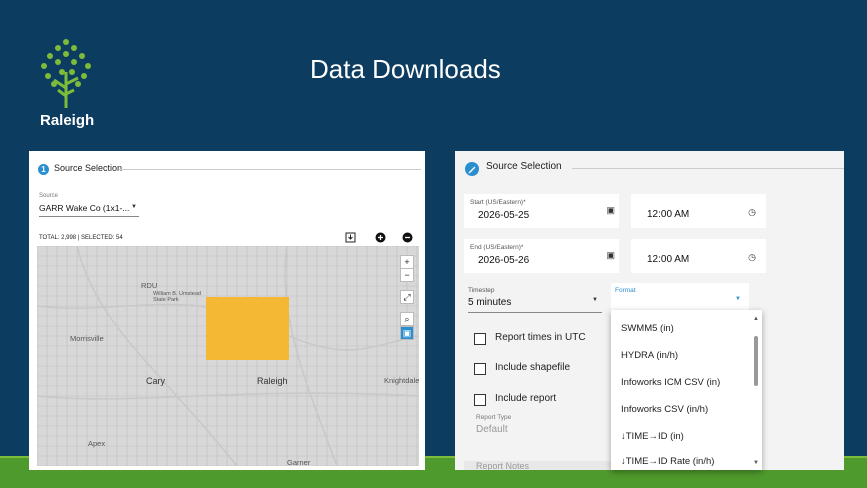 This screenshot has height=488, width=867. Describe the element at coordinates (480, 339) in the screenshot. I see `report-utc-checkbox` at that location.